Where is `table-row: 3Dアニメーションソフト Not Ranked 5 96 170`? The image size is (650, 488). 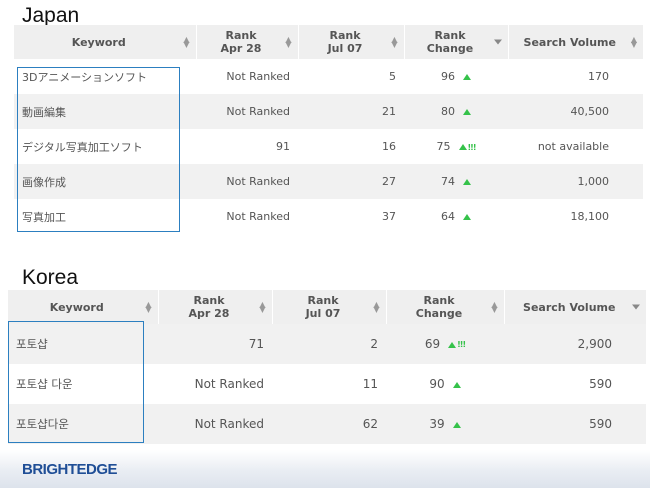
table-row: 3Dアニメーションソフト Not Ranked 5 96 170 is located at coordinates (328, 76).